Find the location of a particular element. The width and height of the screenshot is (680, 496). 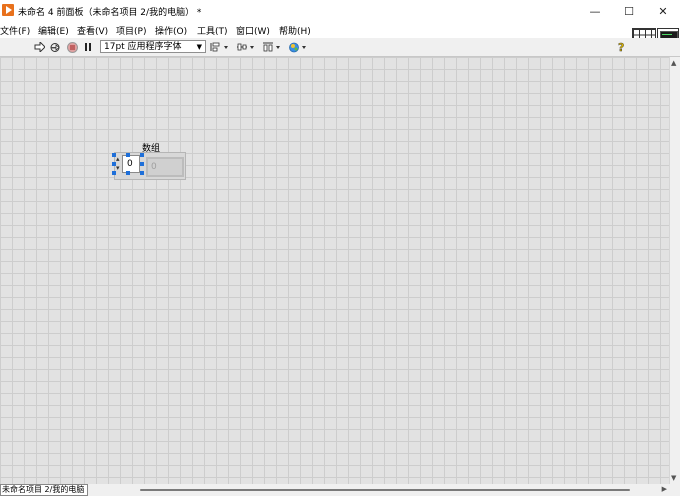

pause-icon is located at coordinates (88, 47).